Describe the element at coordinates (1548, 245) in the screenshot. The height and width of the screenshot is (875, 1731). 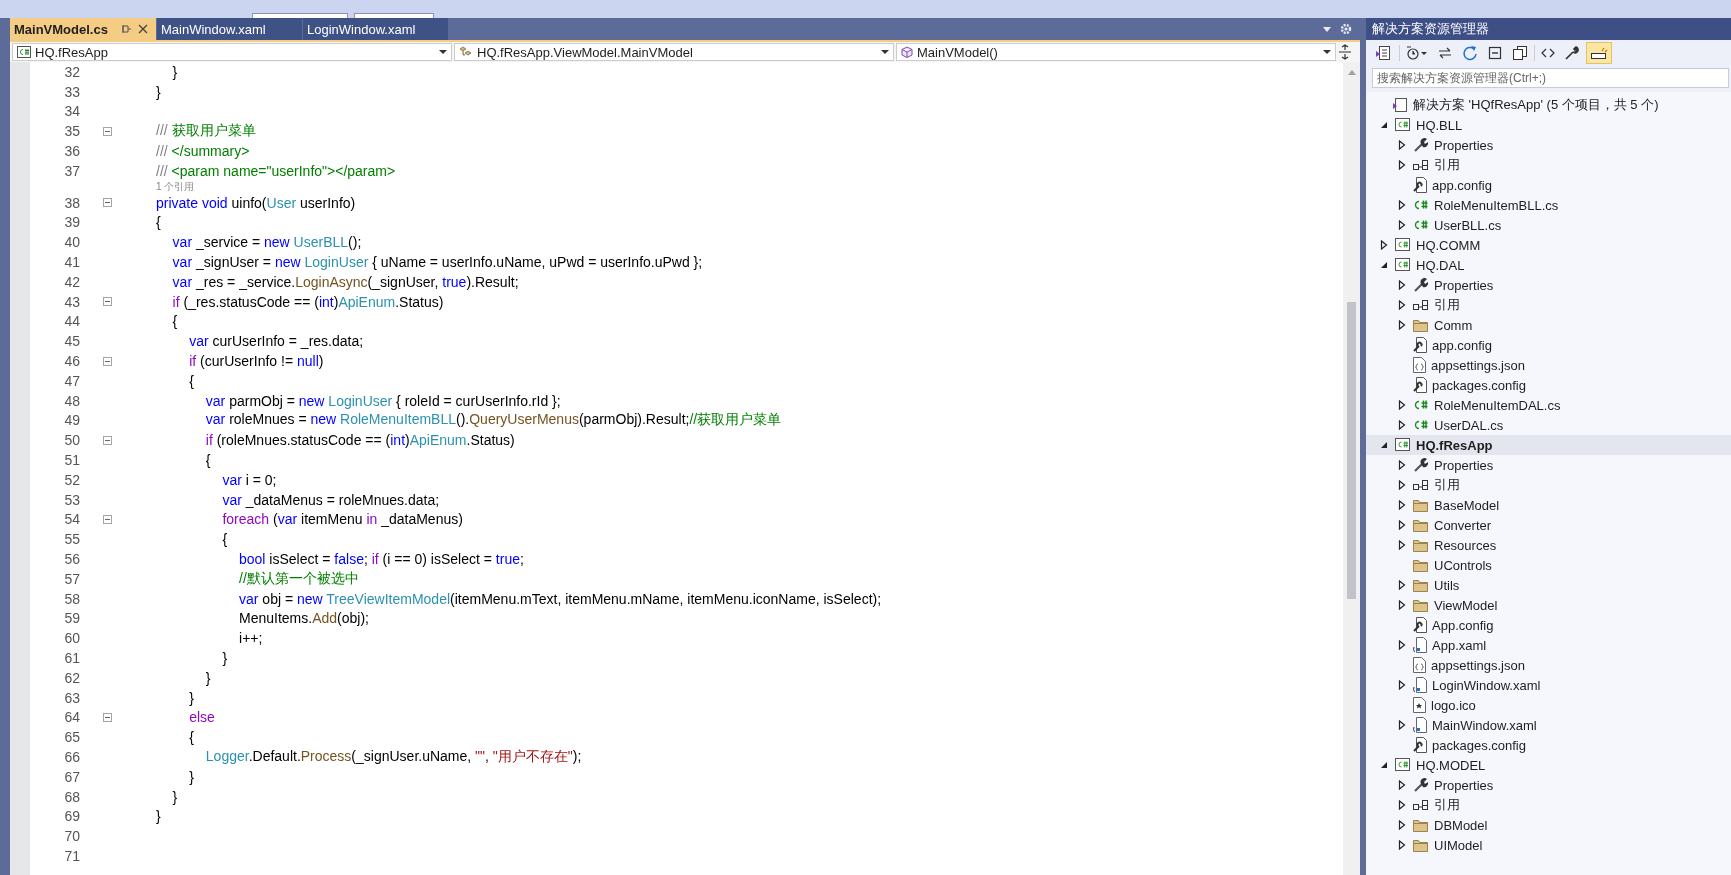
I see `tree-item: HQ.COMM` at that location.